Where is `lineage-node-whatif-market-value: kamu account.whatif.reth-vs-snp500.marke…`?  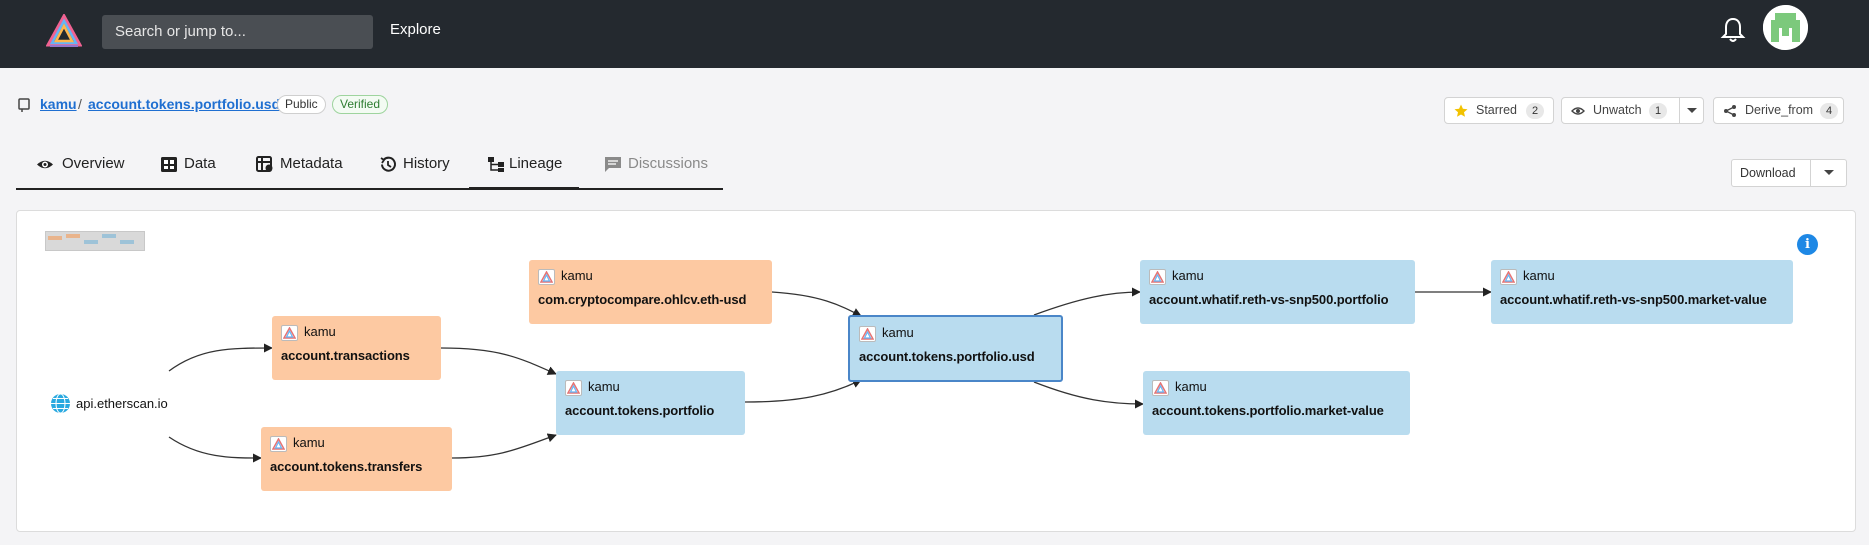 lineage-node-whatif-market-value: kamu account.whatif.reth-vs-snp500.marke… is located at coordinates (1642, 292).